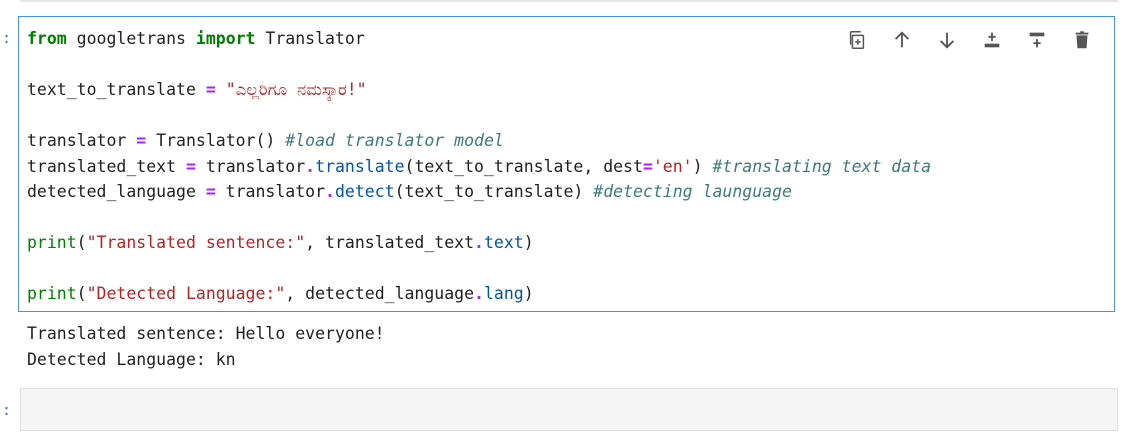 This screenshot has width=1132, height=448. I want to click on delete-cell-button, so click(1081, 40).